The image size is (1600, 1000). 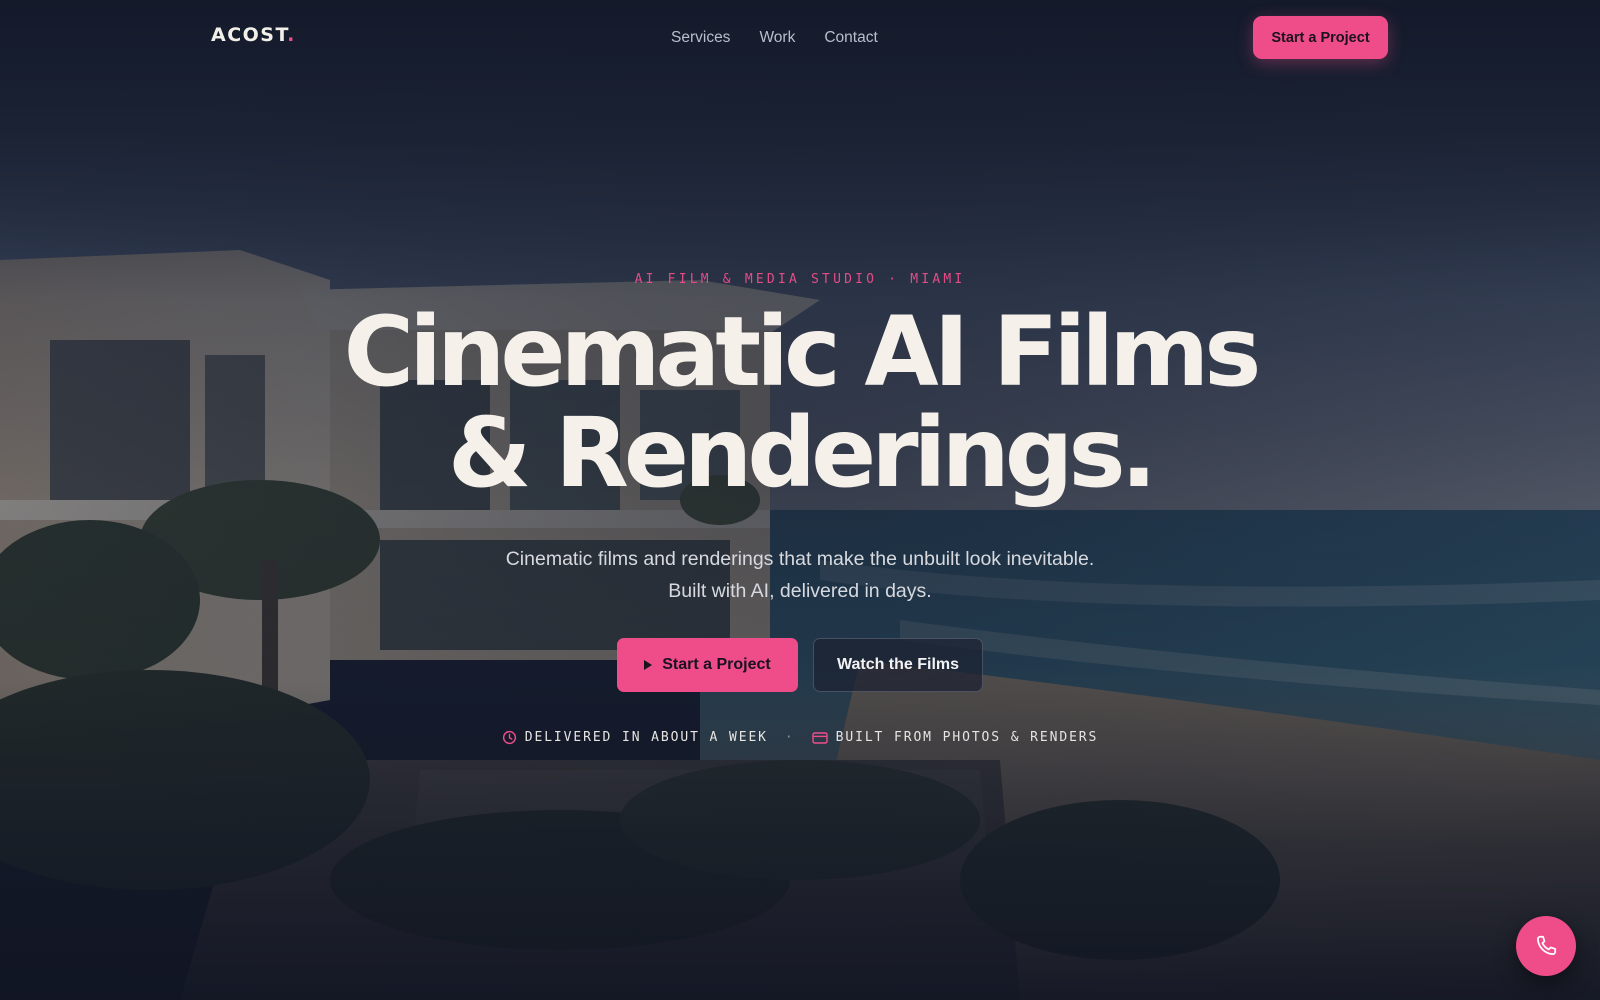 What do you see at coordinates (800, 279) in the screenshot?
I see `hero-eyebrow: AI FILM & MEDIA STUDIO · MIAMI` at bounding box center [800, 279].